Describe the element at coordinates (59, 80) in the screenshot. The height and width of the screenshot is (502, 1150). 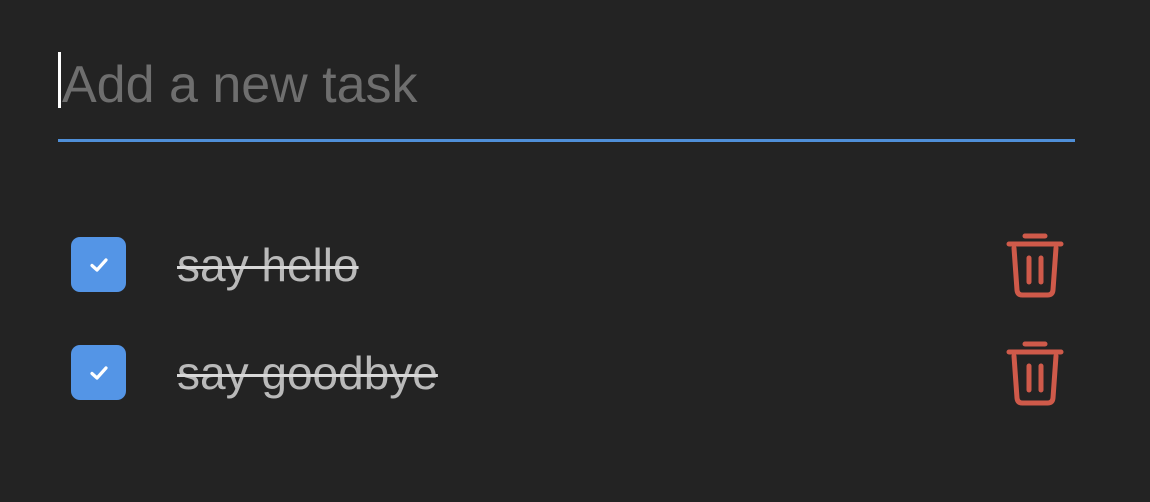
I see `text-caret` at that location.